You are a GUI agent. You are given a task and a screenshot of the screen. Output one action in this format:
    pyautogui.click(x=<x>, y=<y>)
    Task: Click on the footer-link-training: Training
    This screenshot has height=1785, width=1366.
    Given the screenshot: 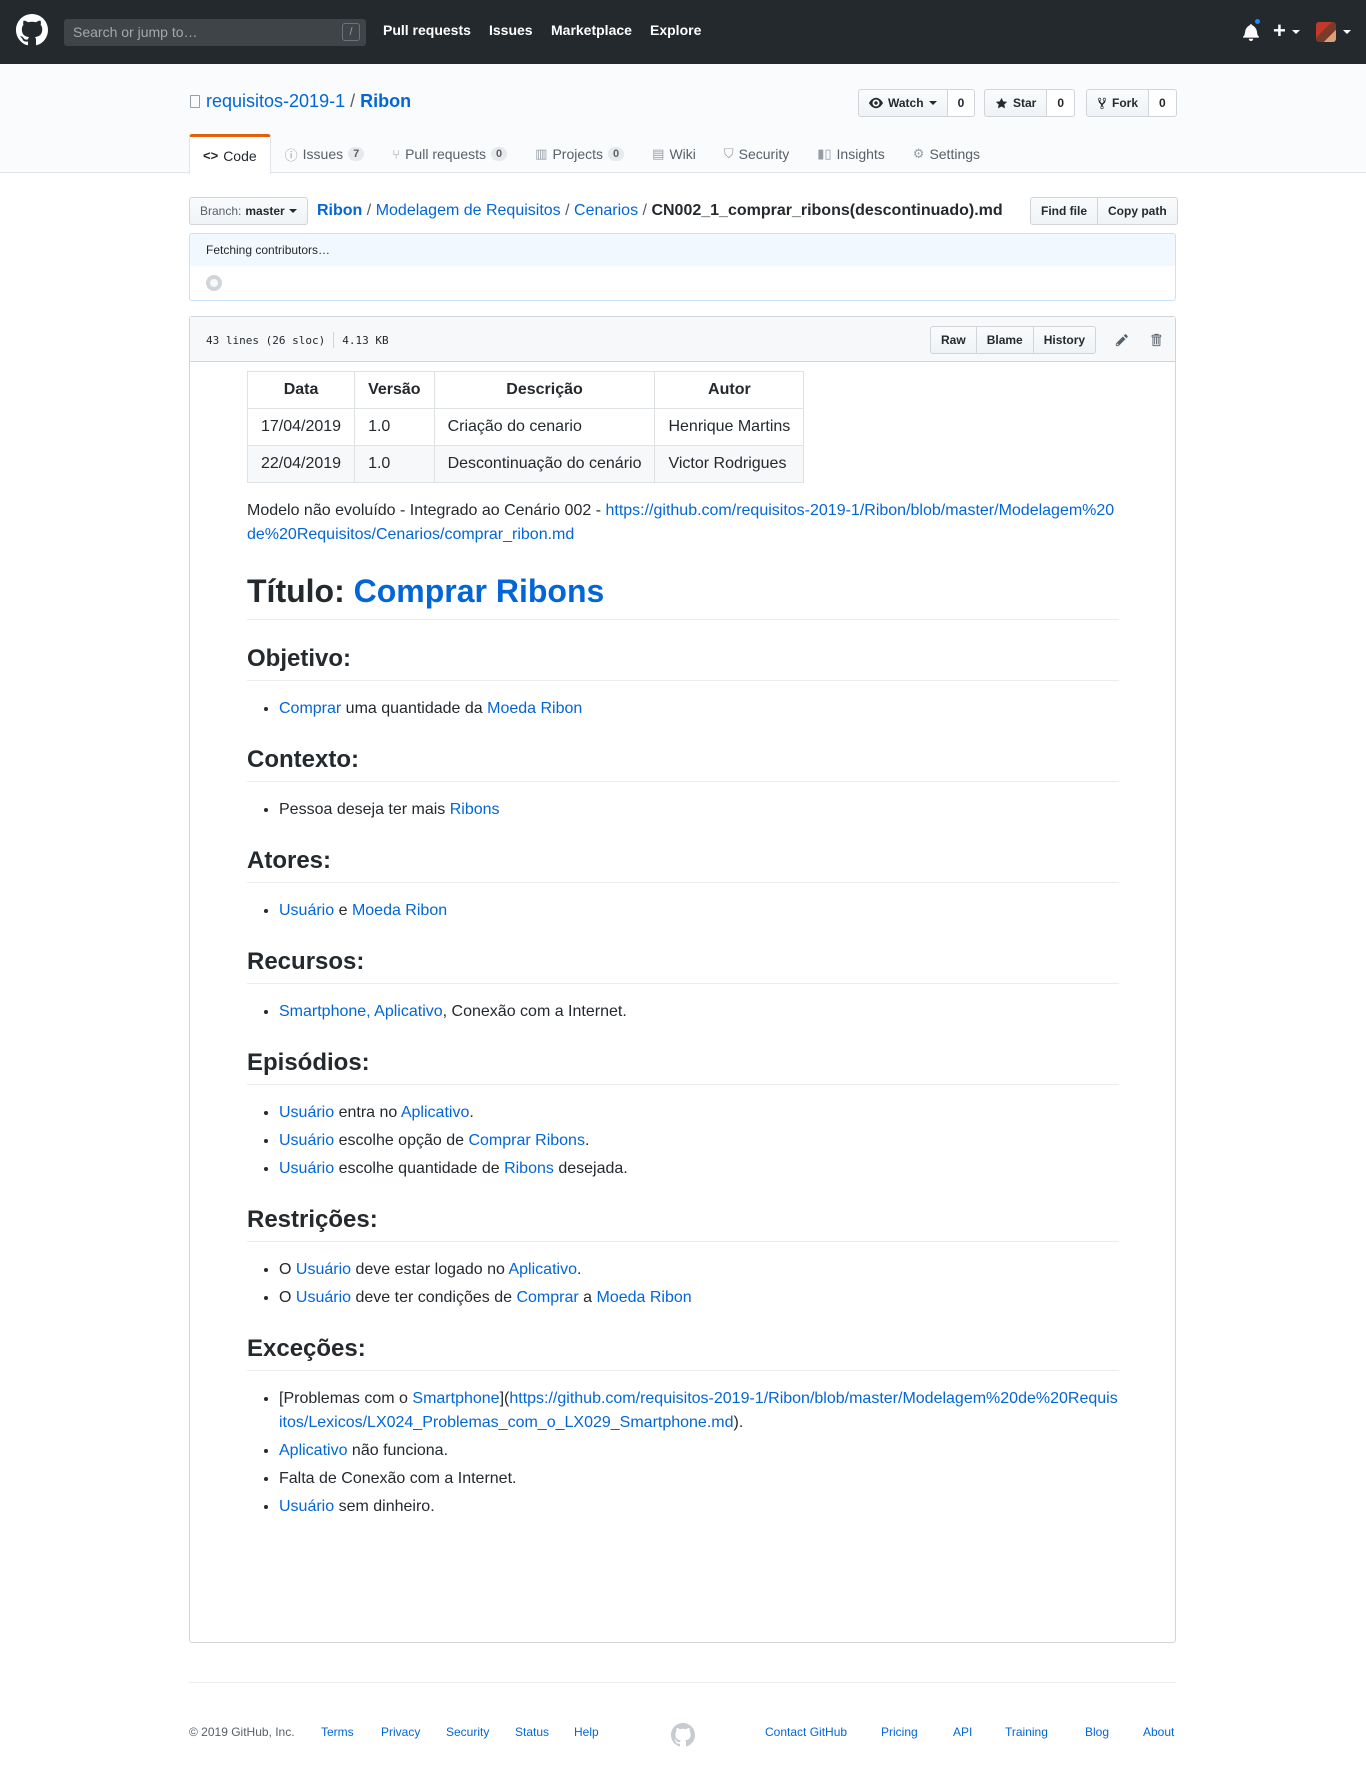 What is the action you would take?
    pyautogui.click(x=1026, y=1732)
    